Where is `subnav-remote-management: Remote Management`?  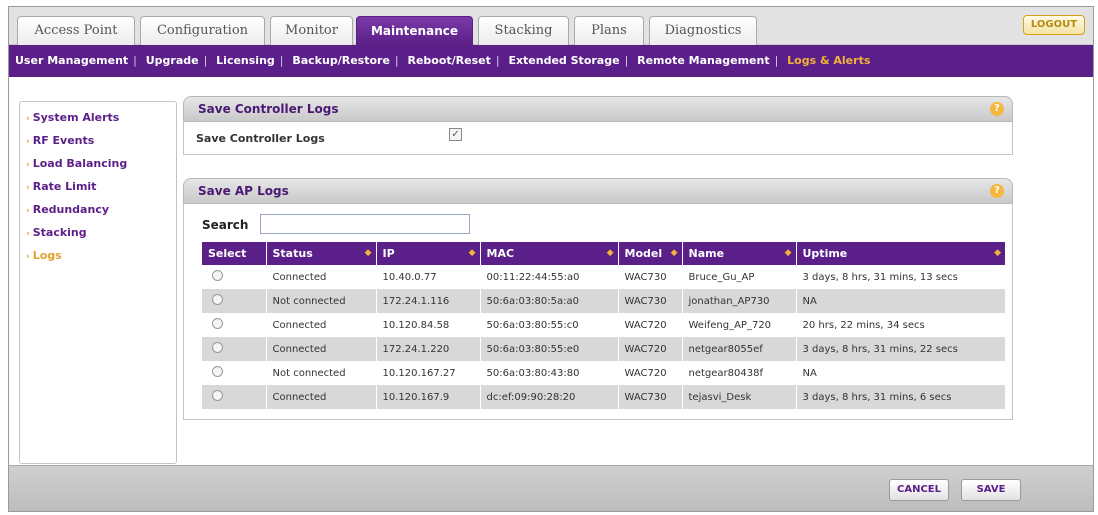
subnav-remote-management: Remote Management is located at coordinates (703, 61).